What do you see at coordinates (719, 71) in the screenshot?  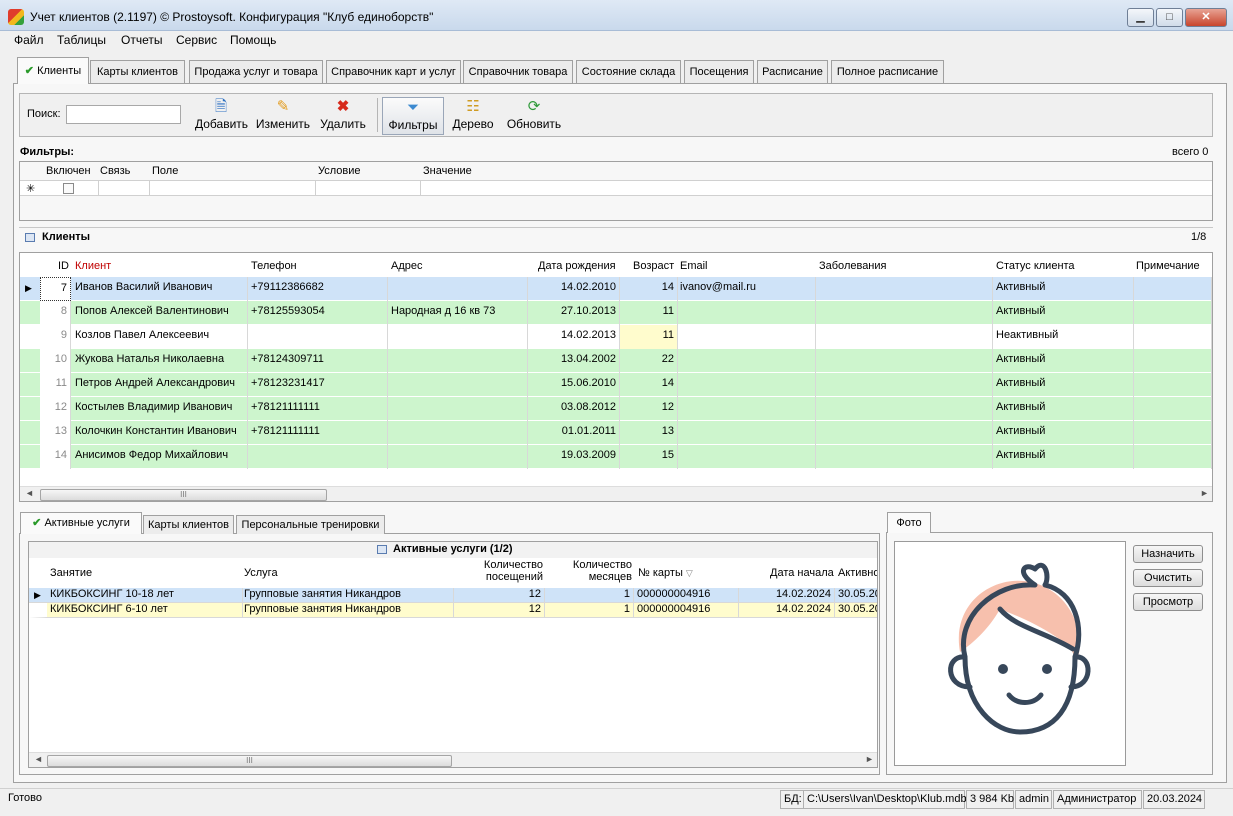 I see `tab-visits: Посещения` at bounding box center [719, 71].